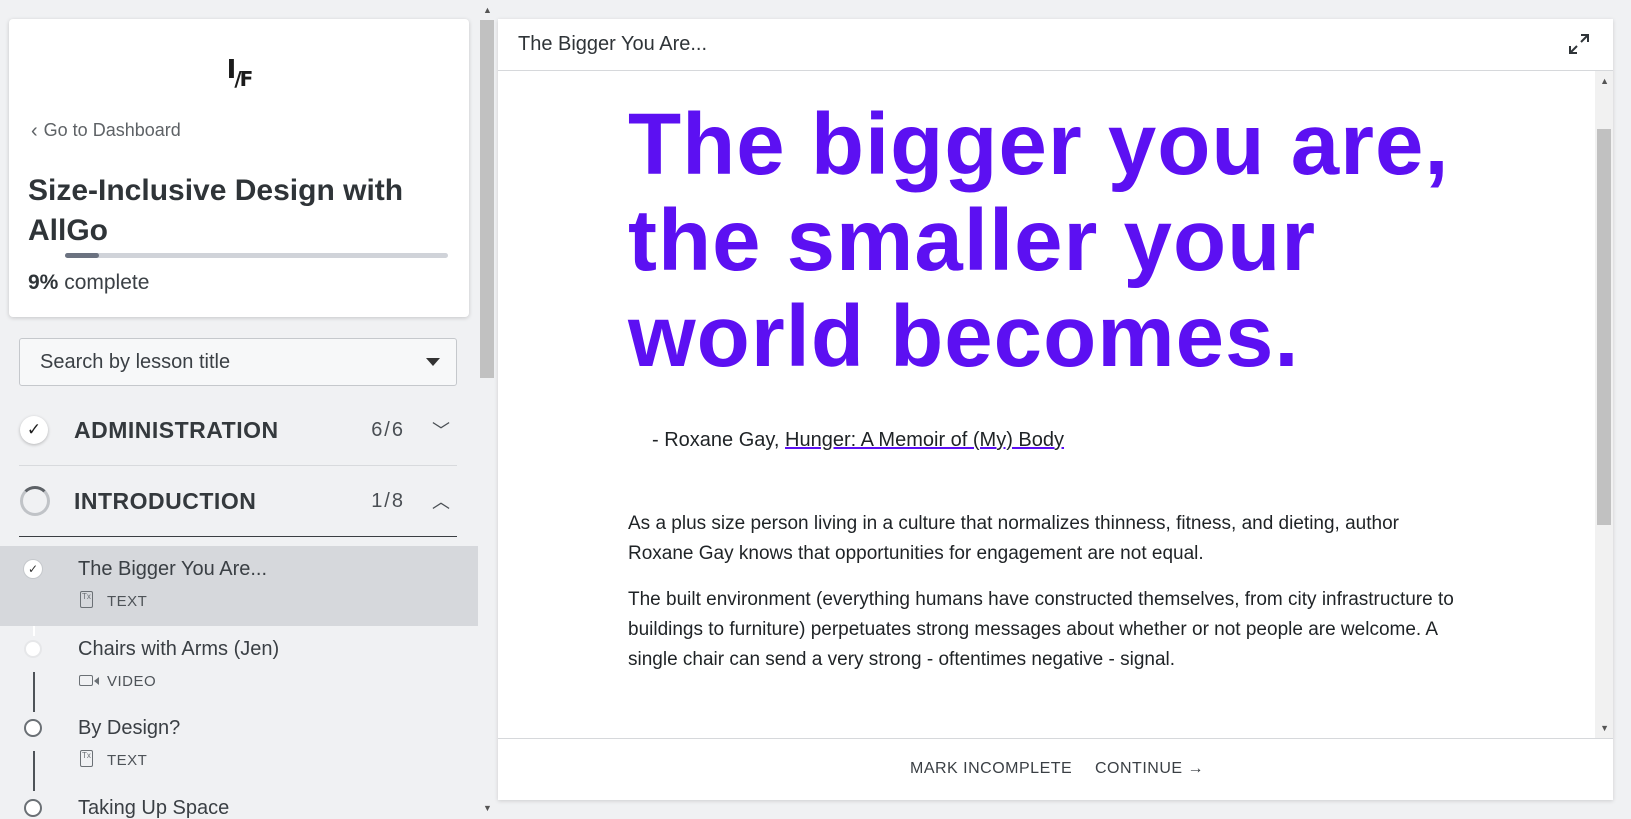  Describe the element at coordinates (112, 130) in the screenshot. I see `back-link-label: Go to Dashboard` at that location.